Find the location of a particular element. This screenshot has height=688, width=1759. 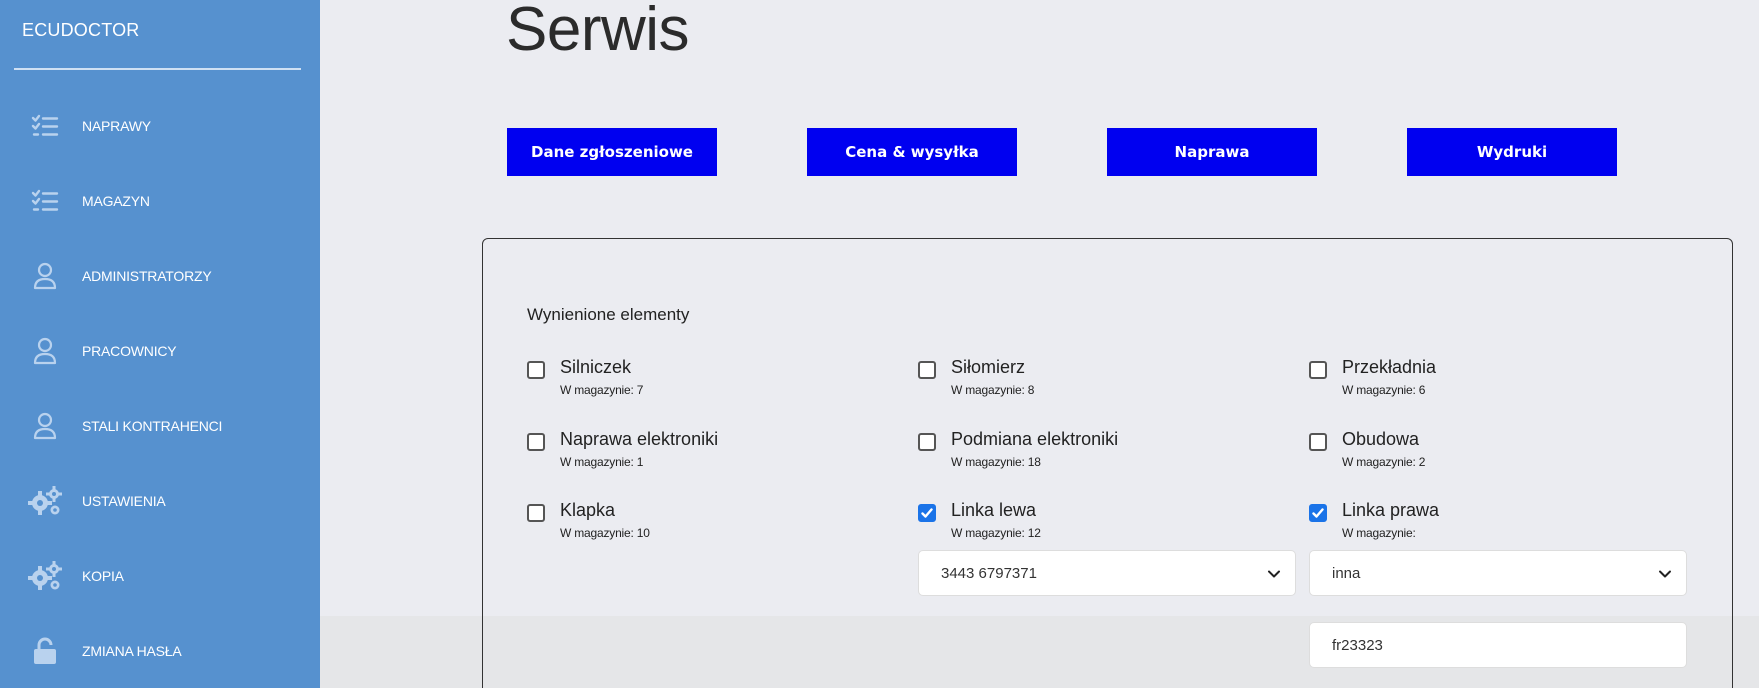

list-item: Podmiana elektroniki W magazynie: 18 is located at coordinates (1018, 448).